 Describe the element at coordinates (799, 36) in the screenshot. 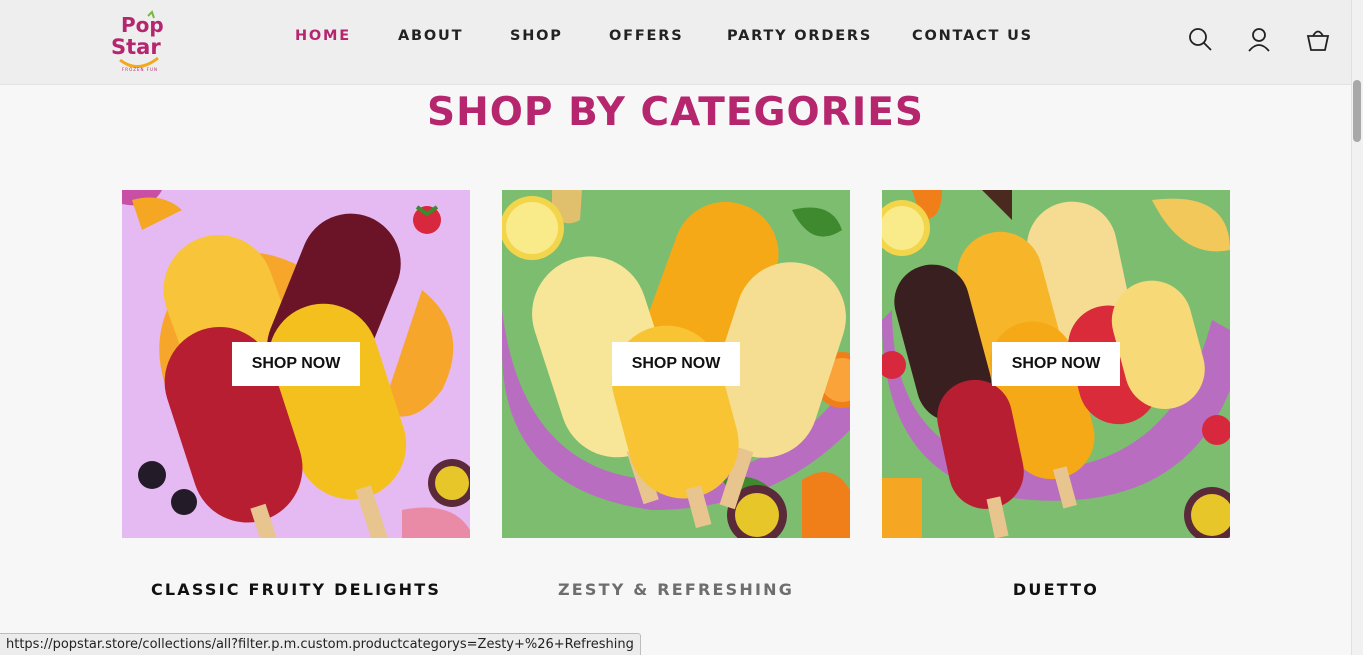

I see `nav-party-orders: PARTY ORDERS` at that location.